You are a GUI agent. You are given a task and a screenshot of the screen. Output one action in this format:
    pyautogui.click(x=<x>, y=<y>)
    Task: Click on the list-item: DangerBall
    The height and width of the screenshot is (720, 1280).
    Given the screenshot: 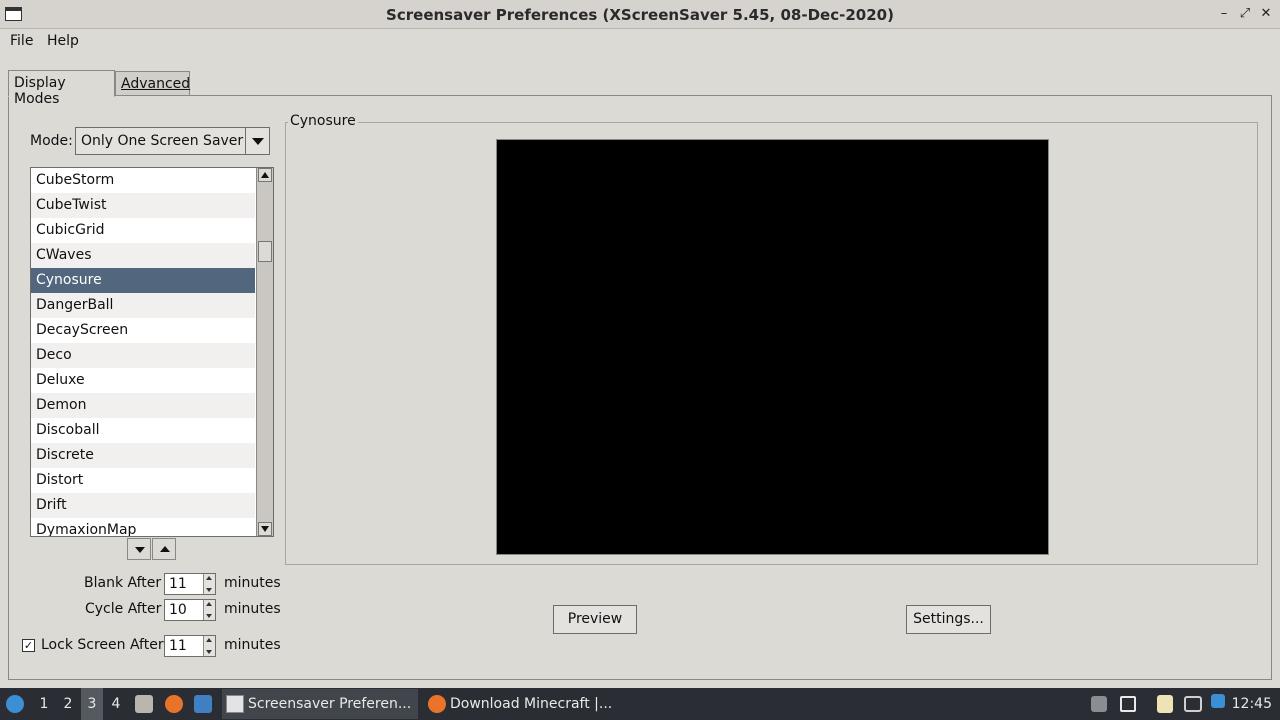 What is the action you would take?
    pyautogui.click(x=143, y=305)
    